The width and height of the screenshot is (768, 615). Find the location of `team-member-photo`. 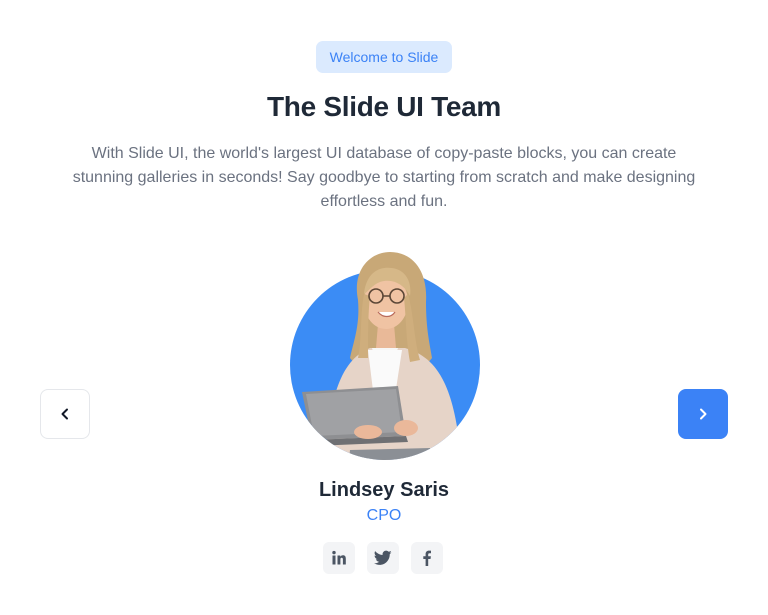

team-member-photo is located at coordinates (385, 355).